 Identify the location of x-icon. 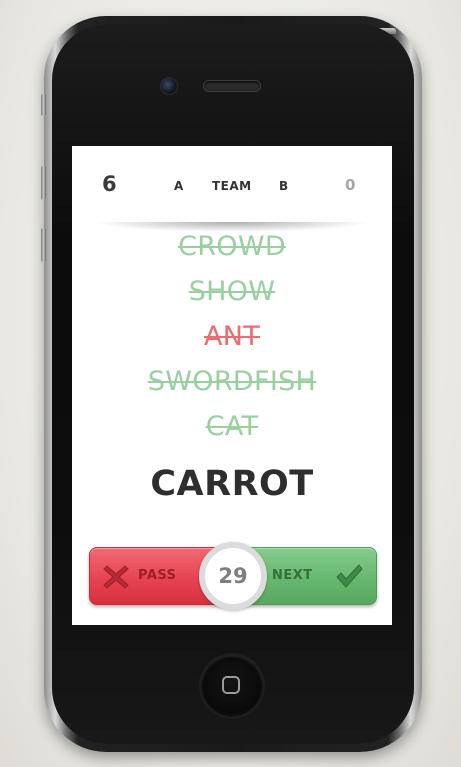
(116, 577).